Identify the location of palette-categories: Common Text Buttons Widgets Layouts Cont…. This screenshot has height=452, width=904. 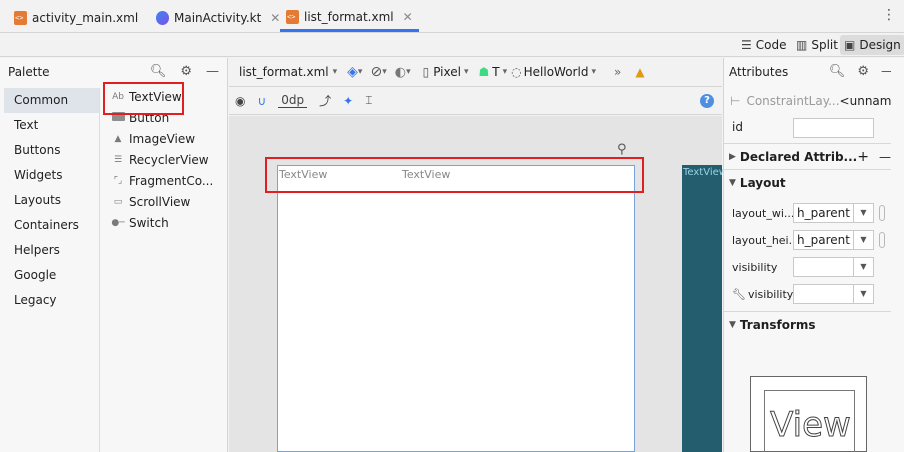
(52, 270).